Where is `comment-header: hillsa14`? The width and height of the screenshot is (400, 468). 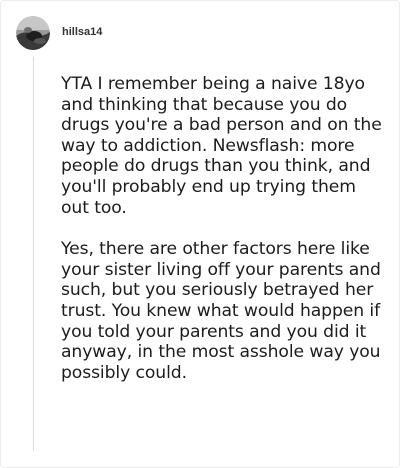
comment-header: hillsa14 is located at coordinates (59, 33).